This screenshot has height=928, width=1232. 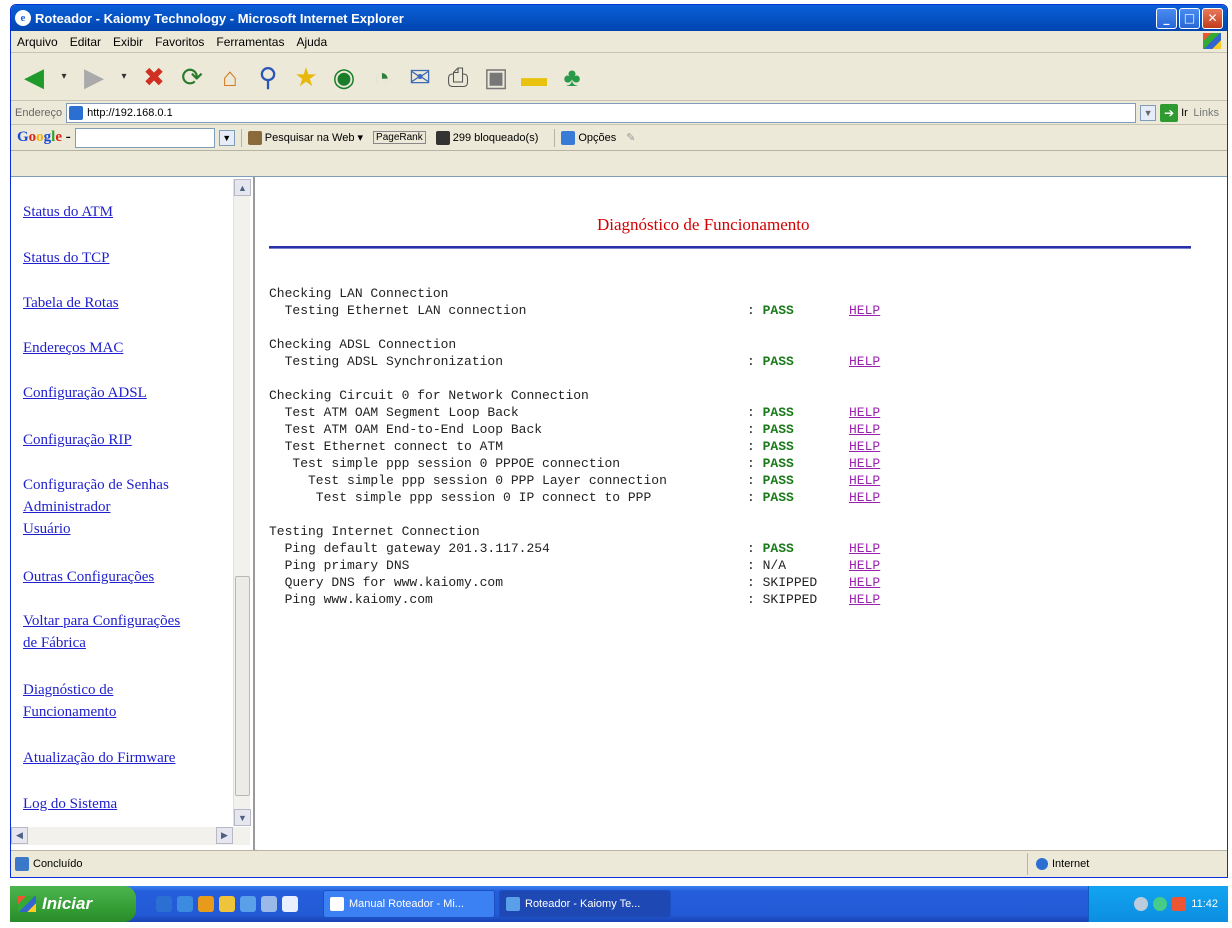 What do you see at coordinates (309, 137) in the screenshot?
I see `search-web-label: Pesquisar na Web` at bounding box center [309, 137].